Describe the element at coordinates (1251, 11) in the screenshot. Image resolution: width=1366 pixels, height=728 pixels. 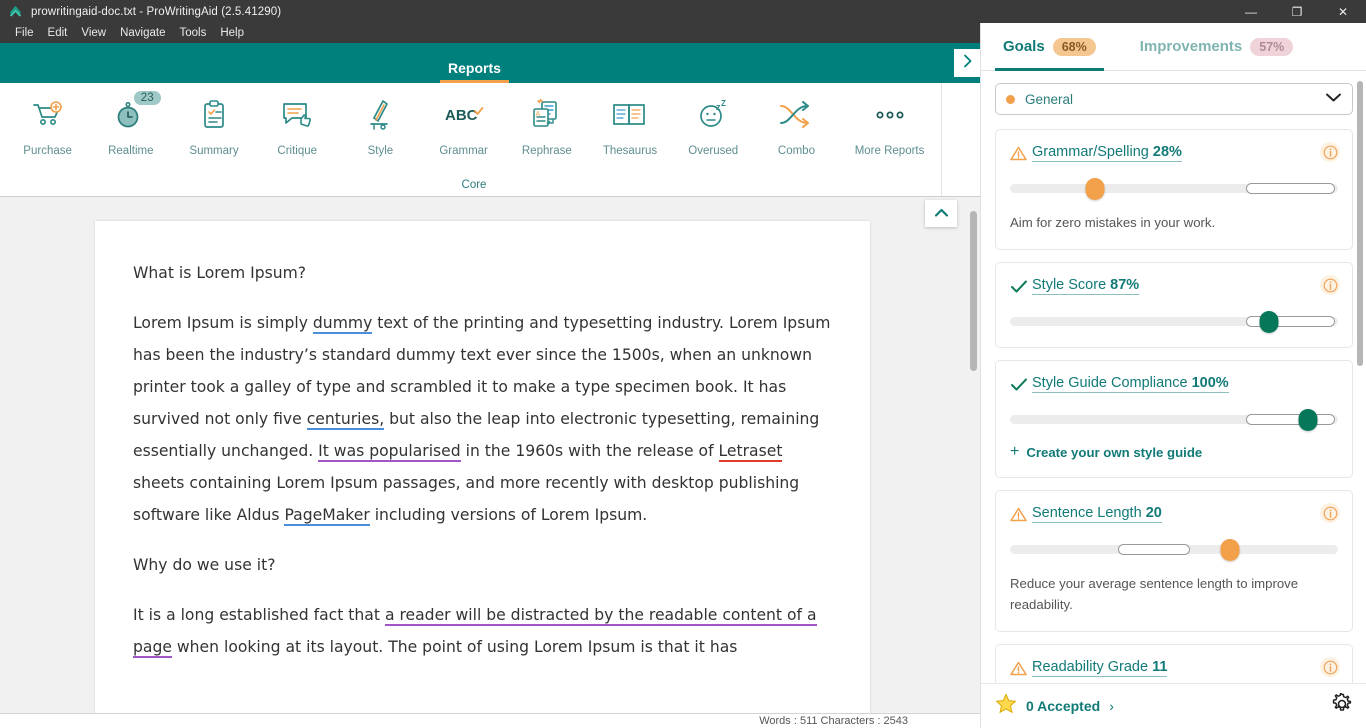
I see `minimize-button: —` at that location.